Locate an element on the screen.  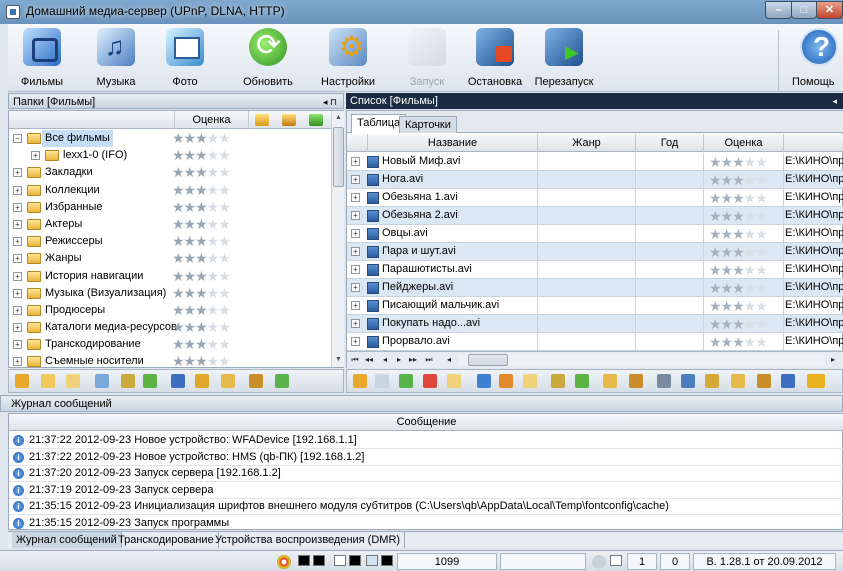
table-row: + Пейджеры.avi ★★★★★ E:\КИНО\пр is located at coordinates (595, 288).